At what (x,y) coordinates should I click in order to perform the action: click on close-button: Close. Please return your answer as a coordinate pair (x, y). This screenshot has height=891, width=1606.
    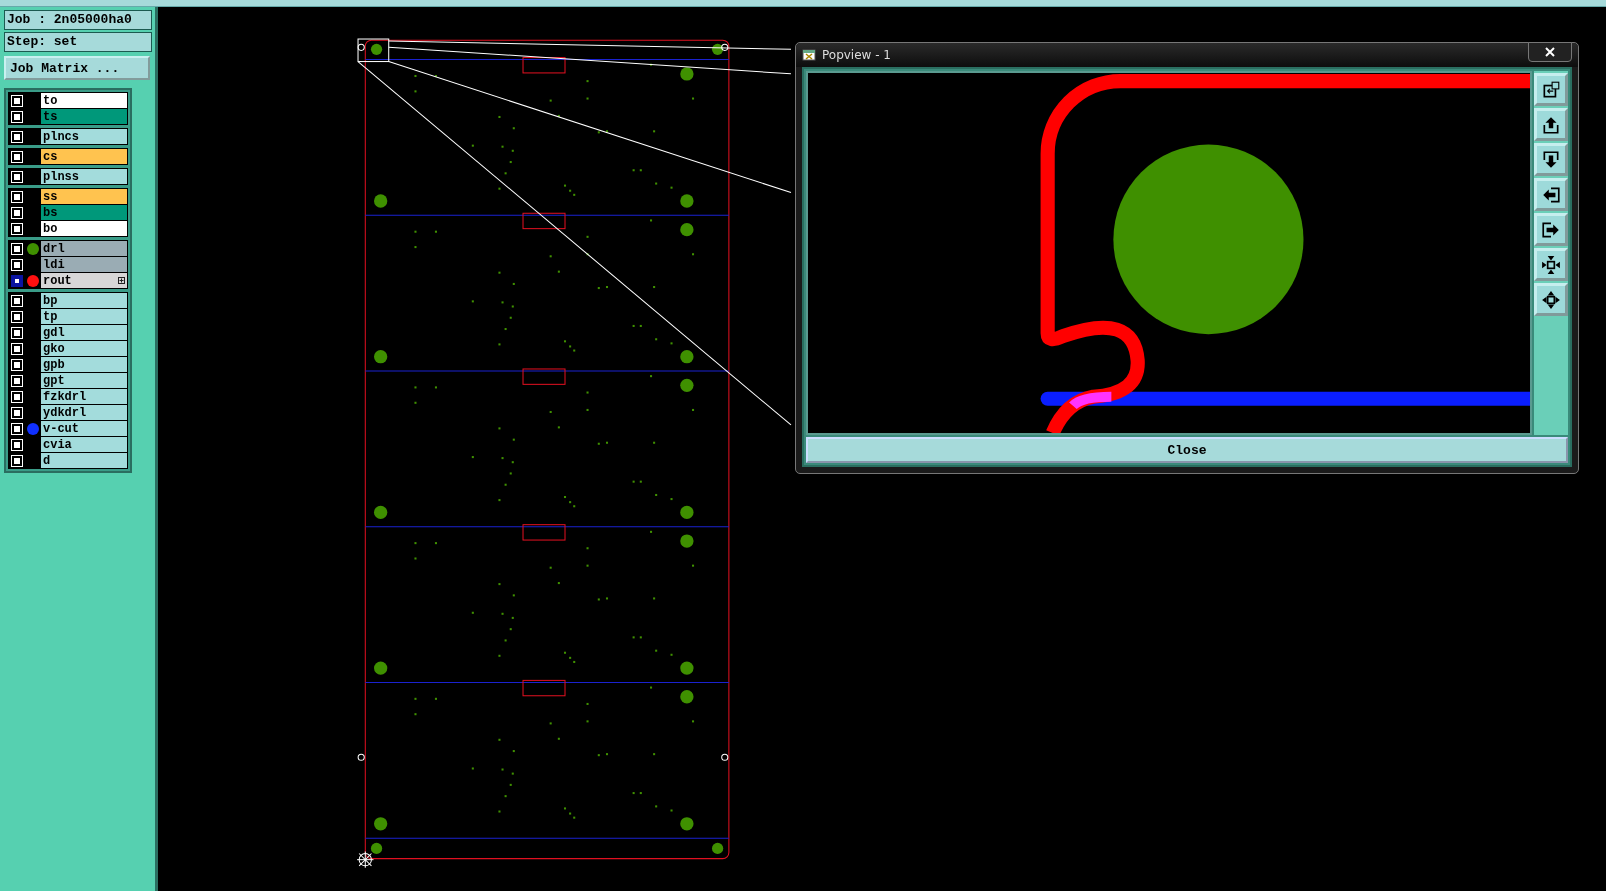
    Looking at the image, I should click on (1187, 450).